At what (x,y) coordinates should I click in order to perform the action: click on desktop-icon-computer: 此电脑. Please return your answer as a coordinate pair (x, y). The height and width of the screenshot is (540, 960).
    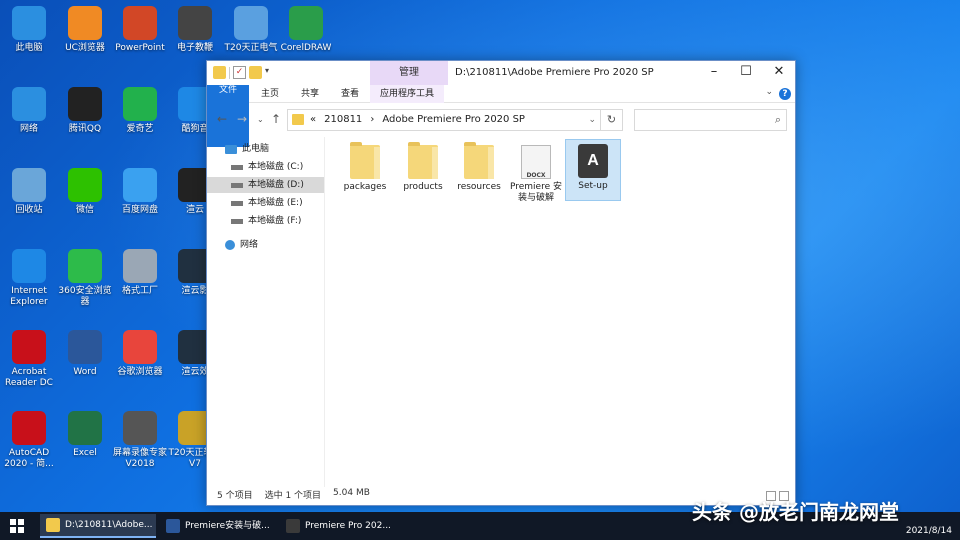
    Looking at the image, I should click on (29, 30).